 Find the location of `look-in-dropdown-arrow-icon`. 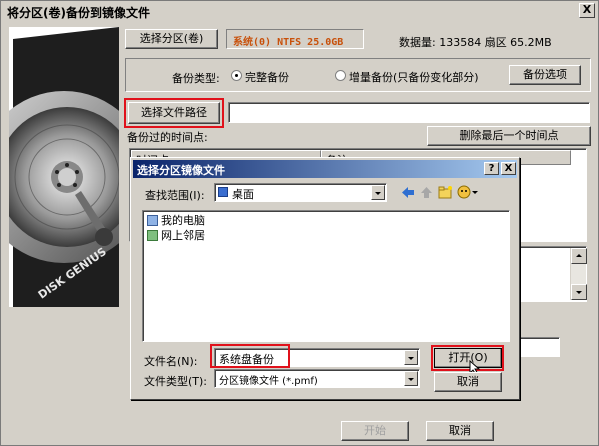

look-in-dropdown-arrow-icon is located at coordinates (378, 192).